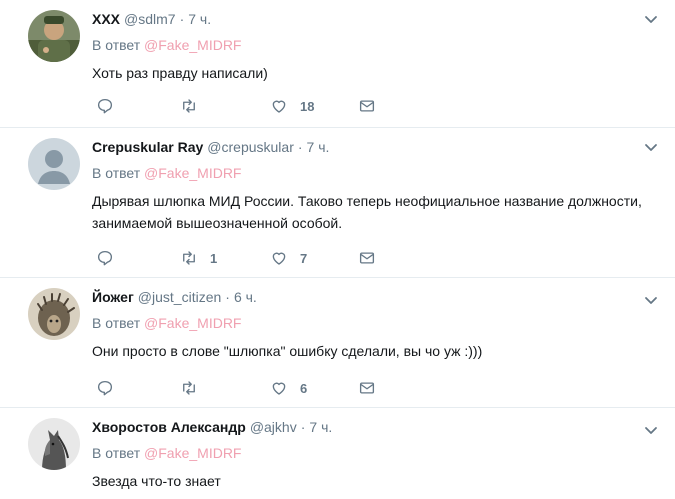 This screenshot has height=499, width=675. I want to click on user-name: Хворостов Александр, so click(169, 427).